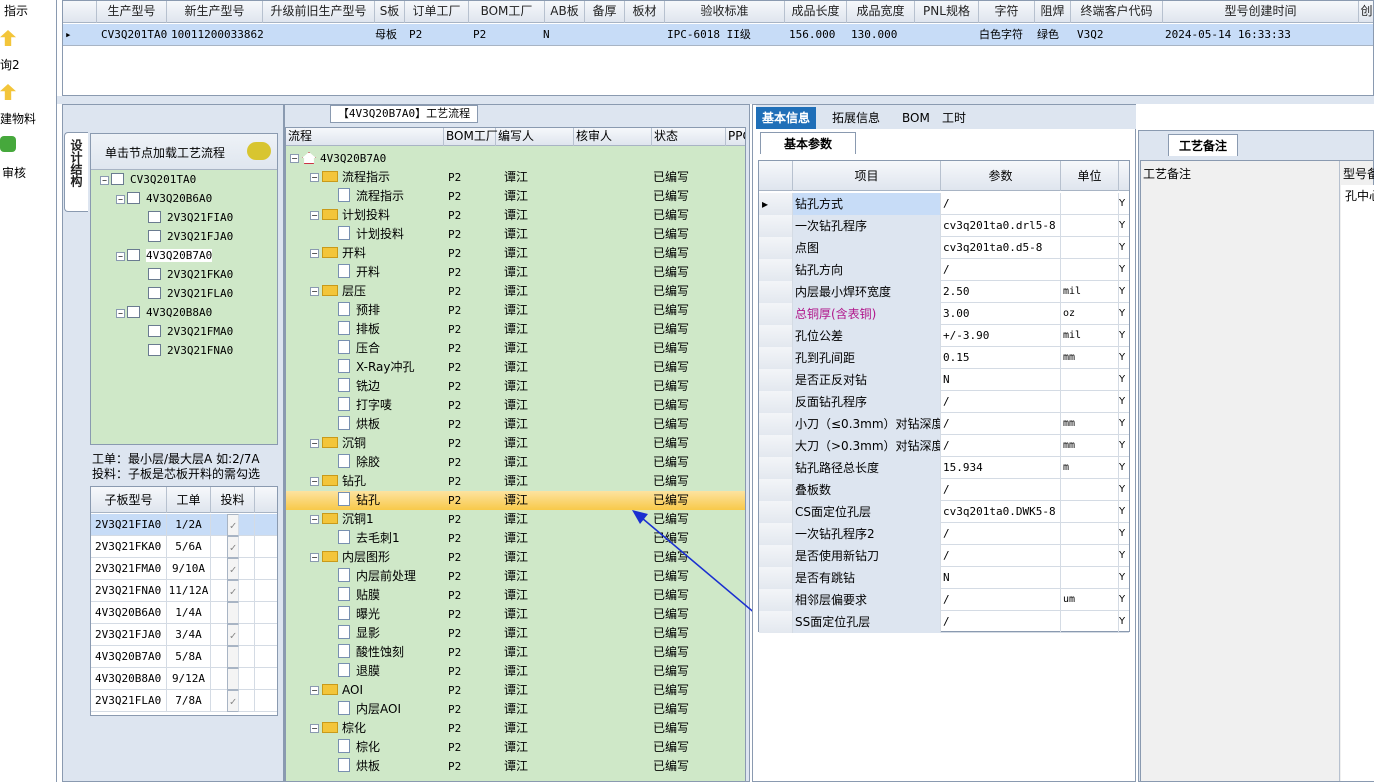 The image size is (1374, 782). What do you see at coordinates (515, 652) in the screenshot?
I see `tree-row: 酸性蚀刻 P2 谭江 已编写` at bounding box center [515, 652].